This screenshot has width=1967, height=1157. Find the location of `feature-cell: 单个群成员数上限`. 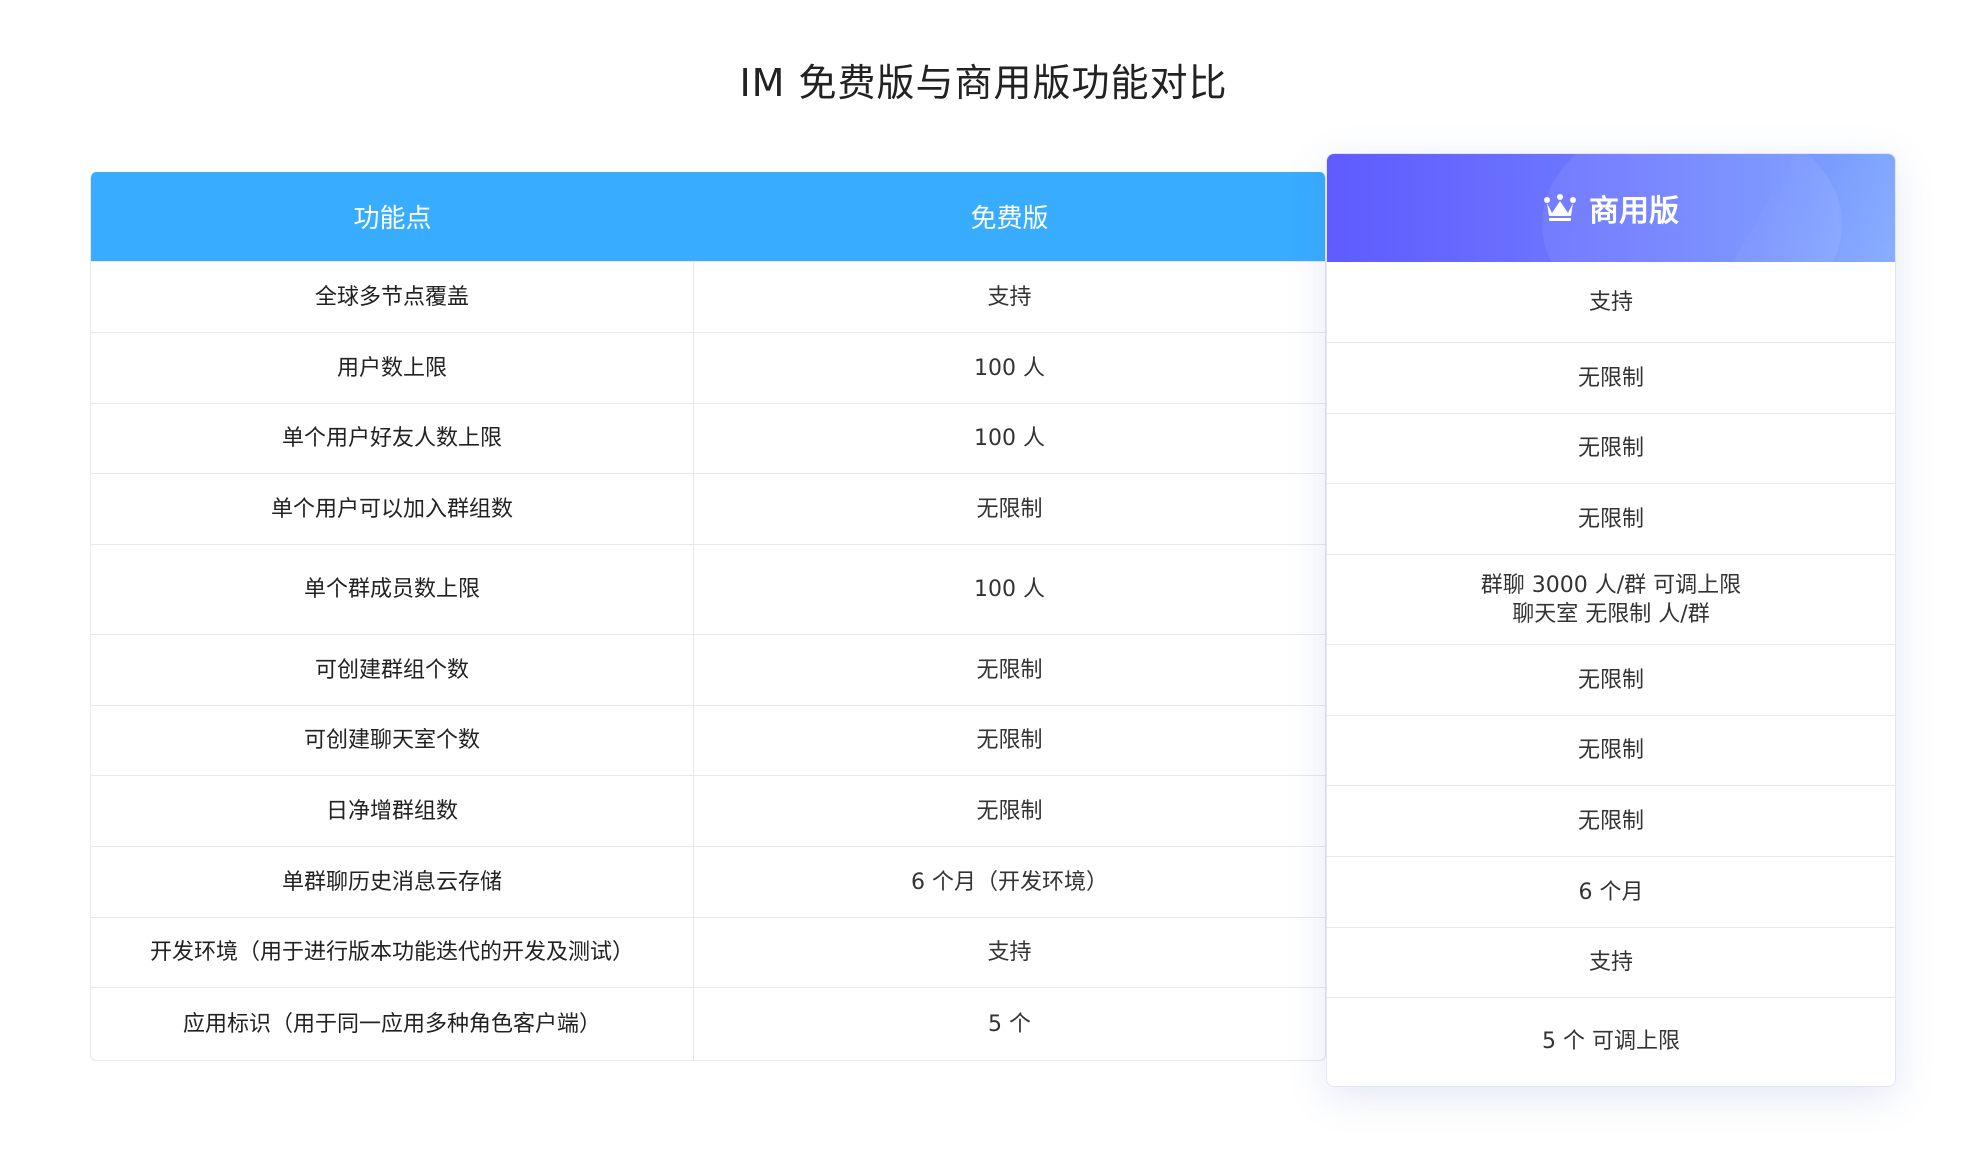

feature-cell: 单个群成员数上限 is located at coordinates (393, 589).